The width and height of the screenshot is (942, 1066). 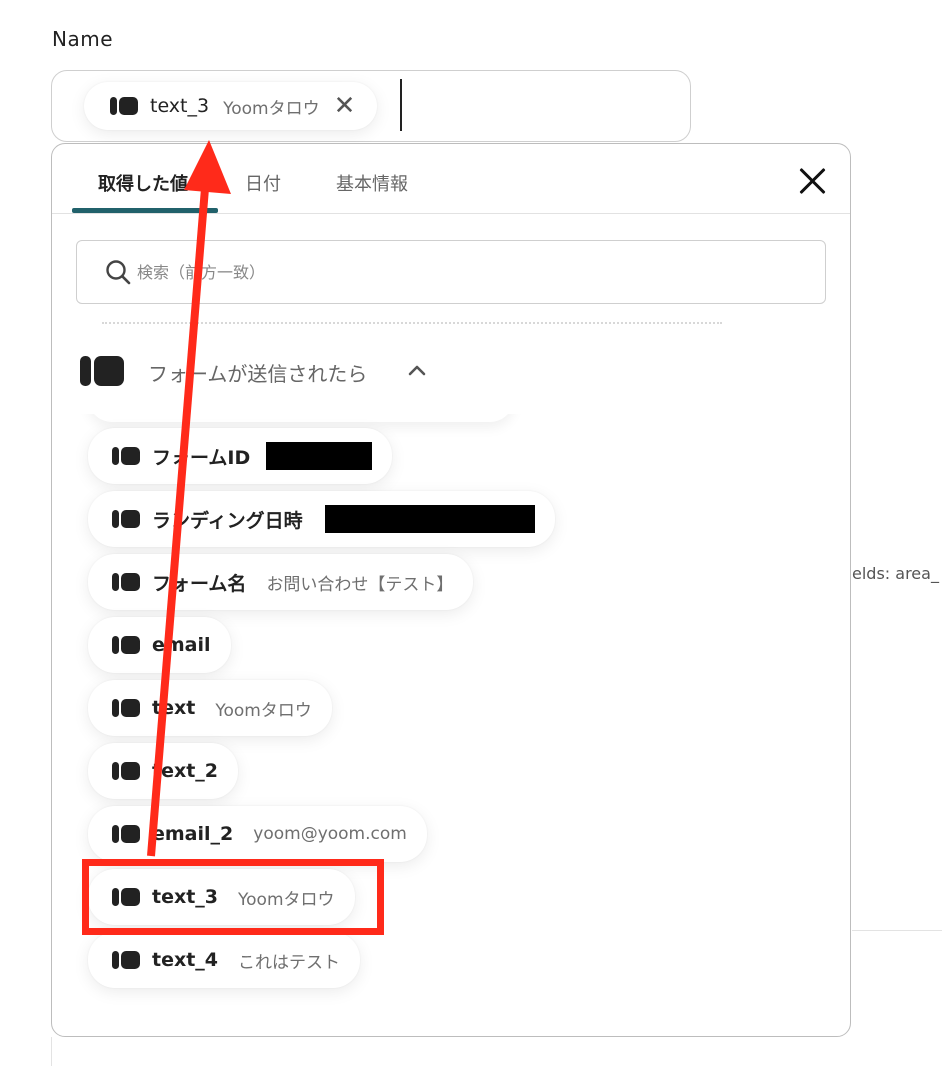 I want to click on item-value: お問い合わせ【テスト】, so click(x=360, y=584).